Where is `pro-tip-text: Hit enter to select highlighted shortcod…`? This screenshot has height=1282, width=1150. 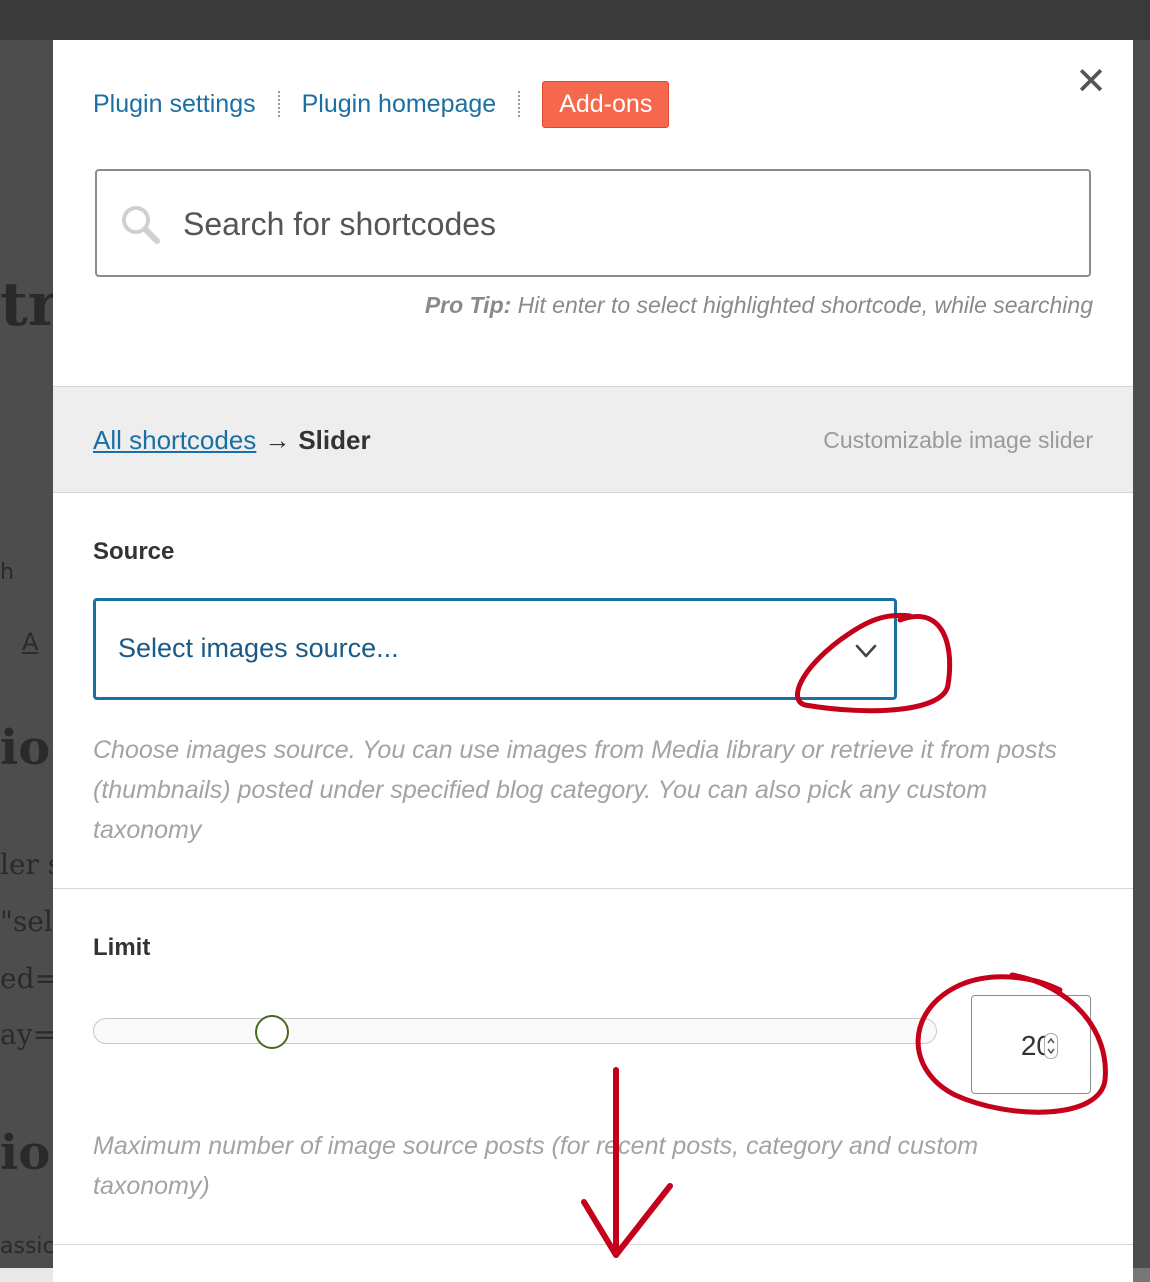 pro-tip-text: Hit enter to select highlighted shortcod… is located at coordinates (802, 305).